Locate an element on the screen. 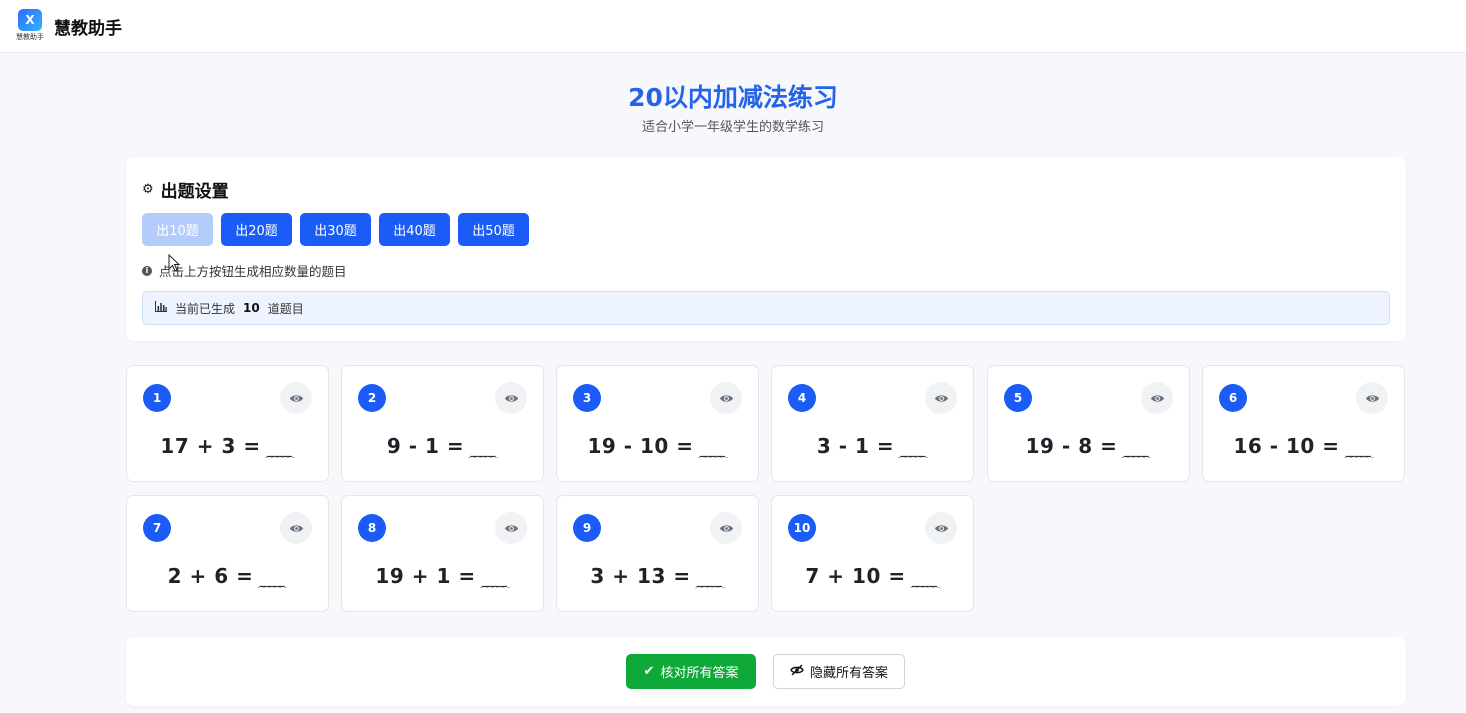  expression-text: 2 + 6 = is located at coordinates (210, 576).